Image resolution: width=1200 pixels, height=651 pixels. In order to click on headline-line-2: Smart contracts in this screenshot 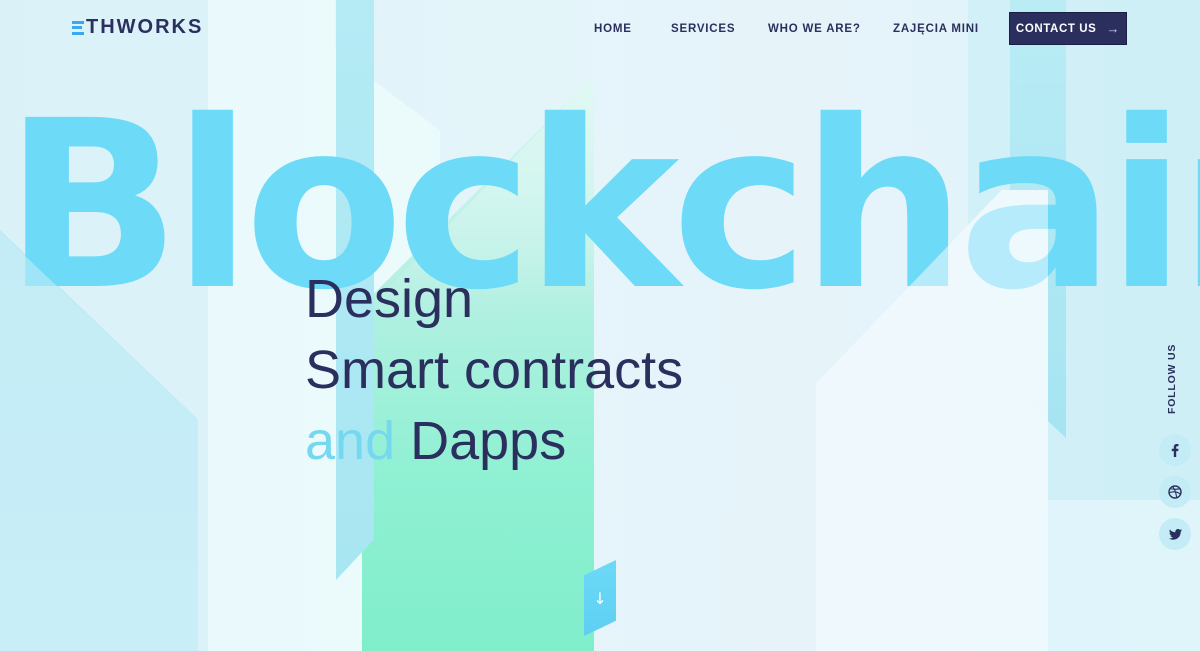, I will do `click(494, 370)`.